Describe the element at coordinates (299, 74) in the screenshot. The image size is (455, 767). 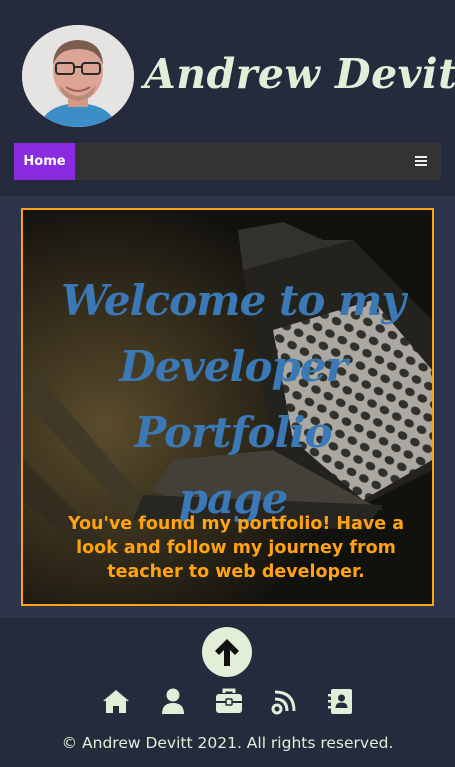
I see `site-title: Andrew Devitt` at that location.